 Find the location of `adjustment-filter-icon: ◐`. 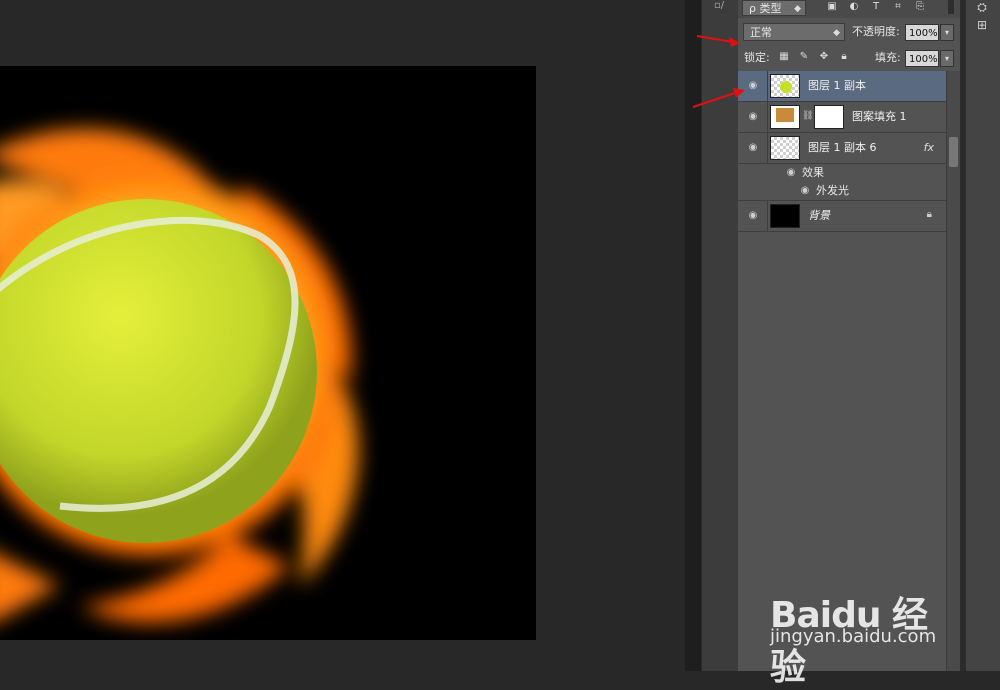

adjustment-filter-icon: ◐ is located at coordinates (854, 7).